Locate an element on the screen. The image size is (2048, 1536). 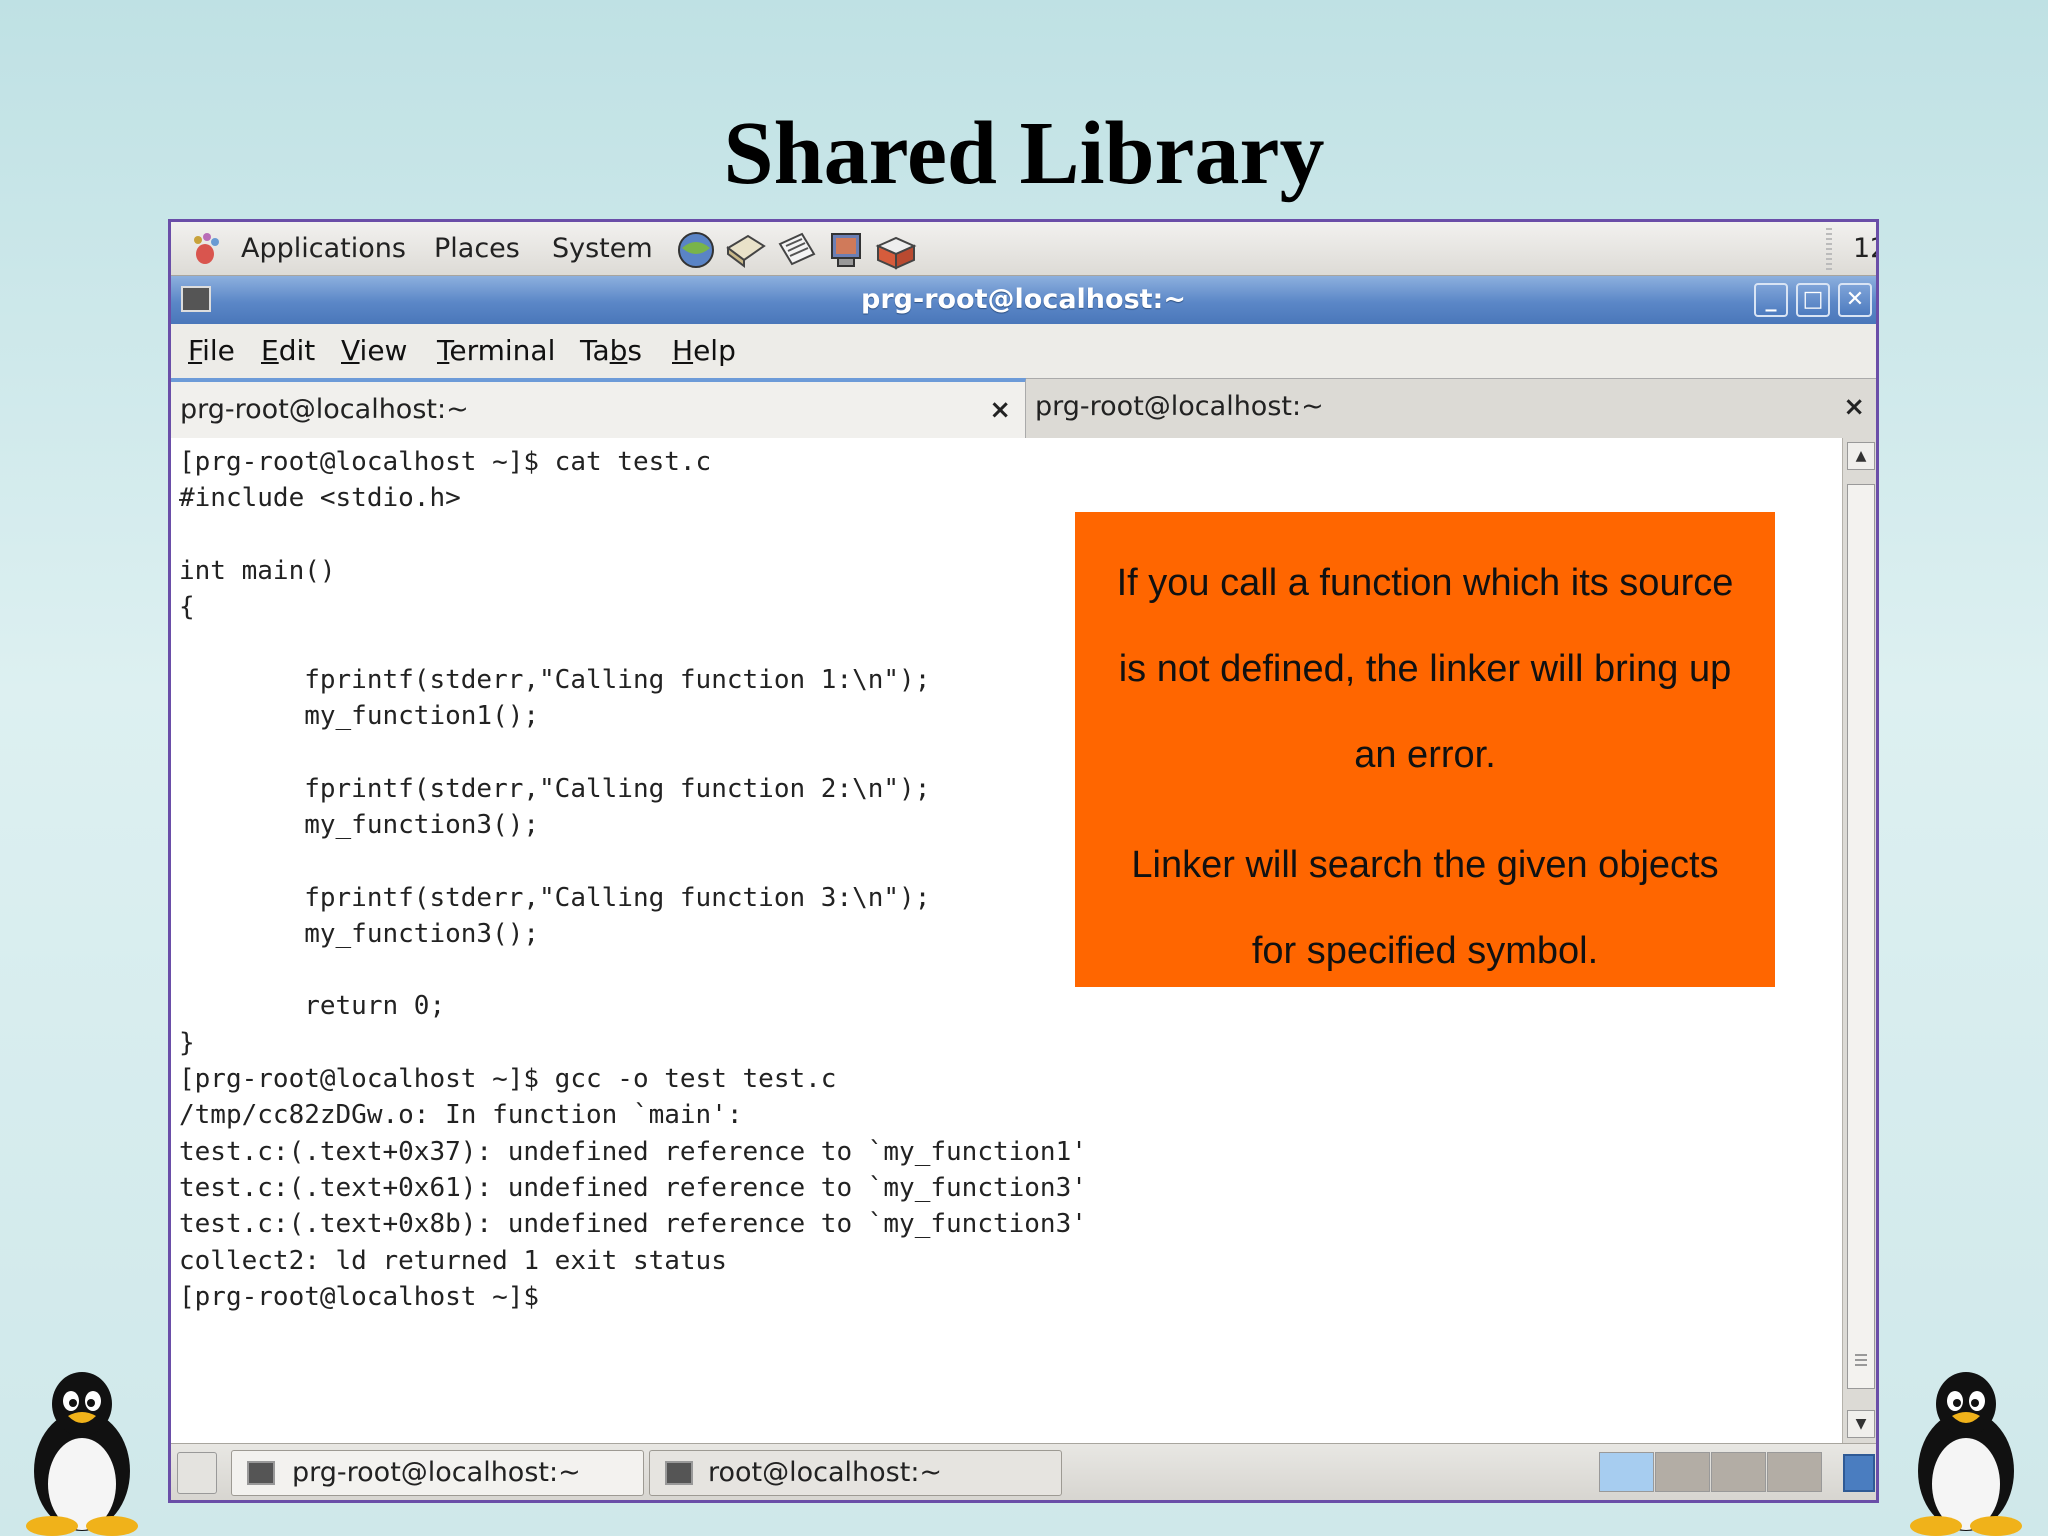
minimize-button: _ is located at coordinates (1771, 300).